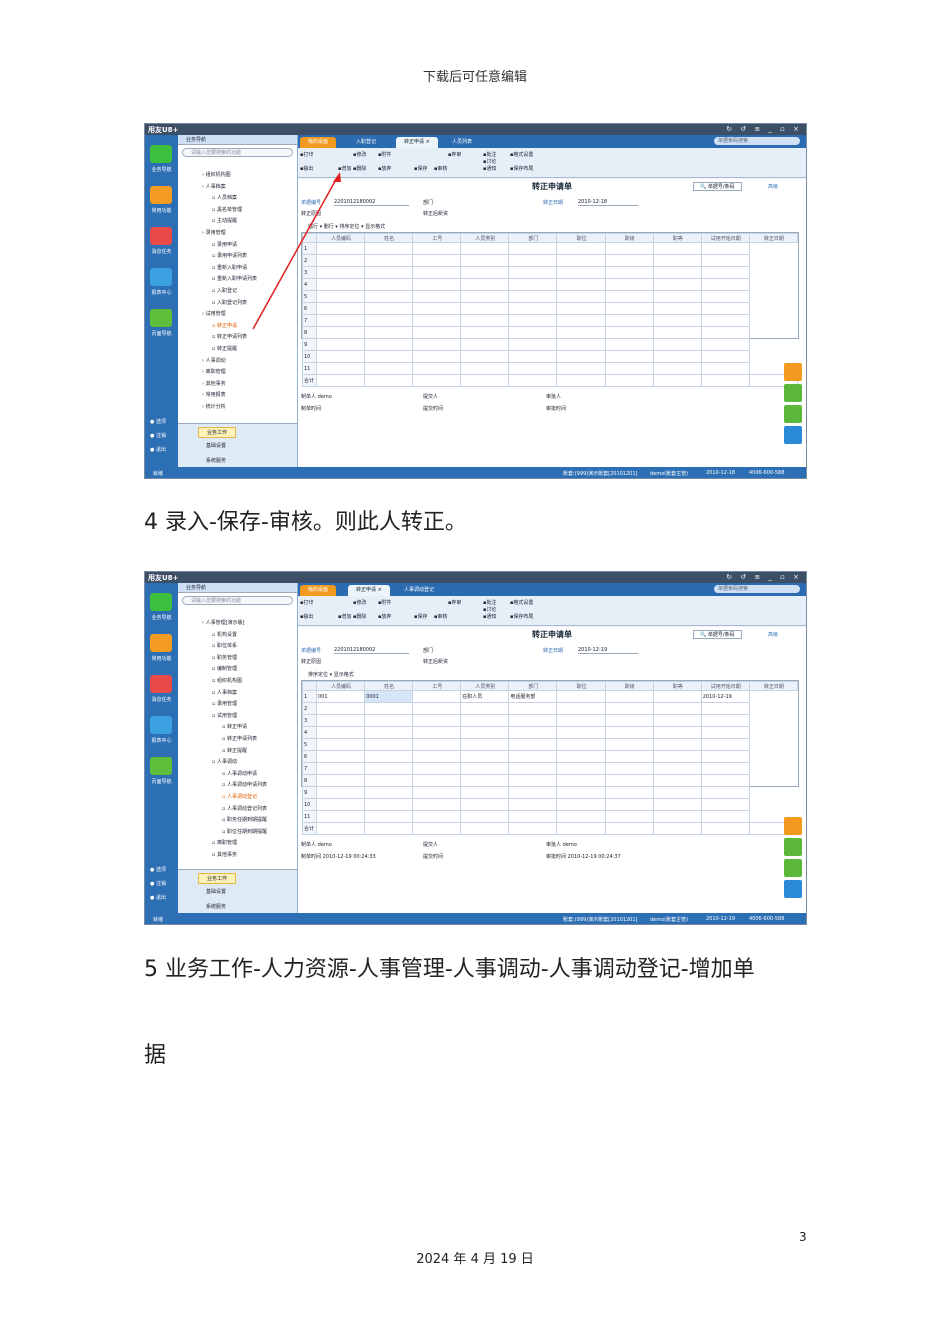 The width and height of the screenshot is (950, 1344). What do you see at coordinates (216, 445) in the screenshot?
I see `tree-bottom-1: 基础设置` at bounding box center [216, 445].